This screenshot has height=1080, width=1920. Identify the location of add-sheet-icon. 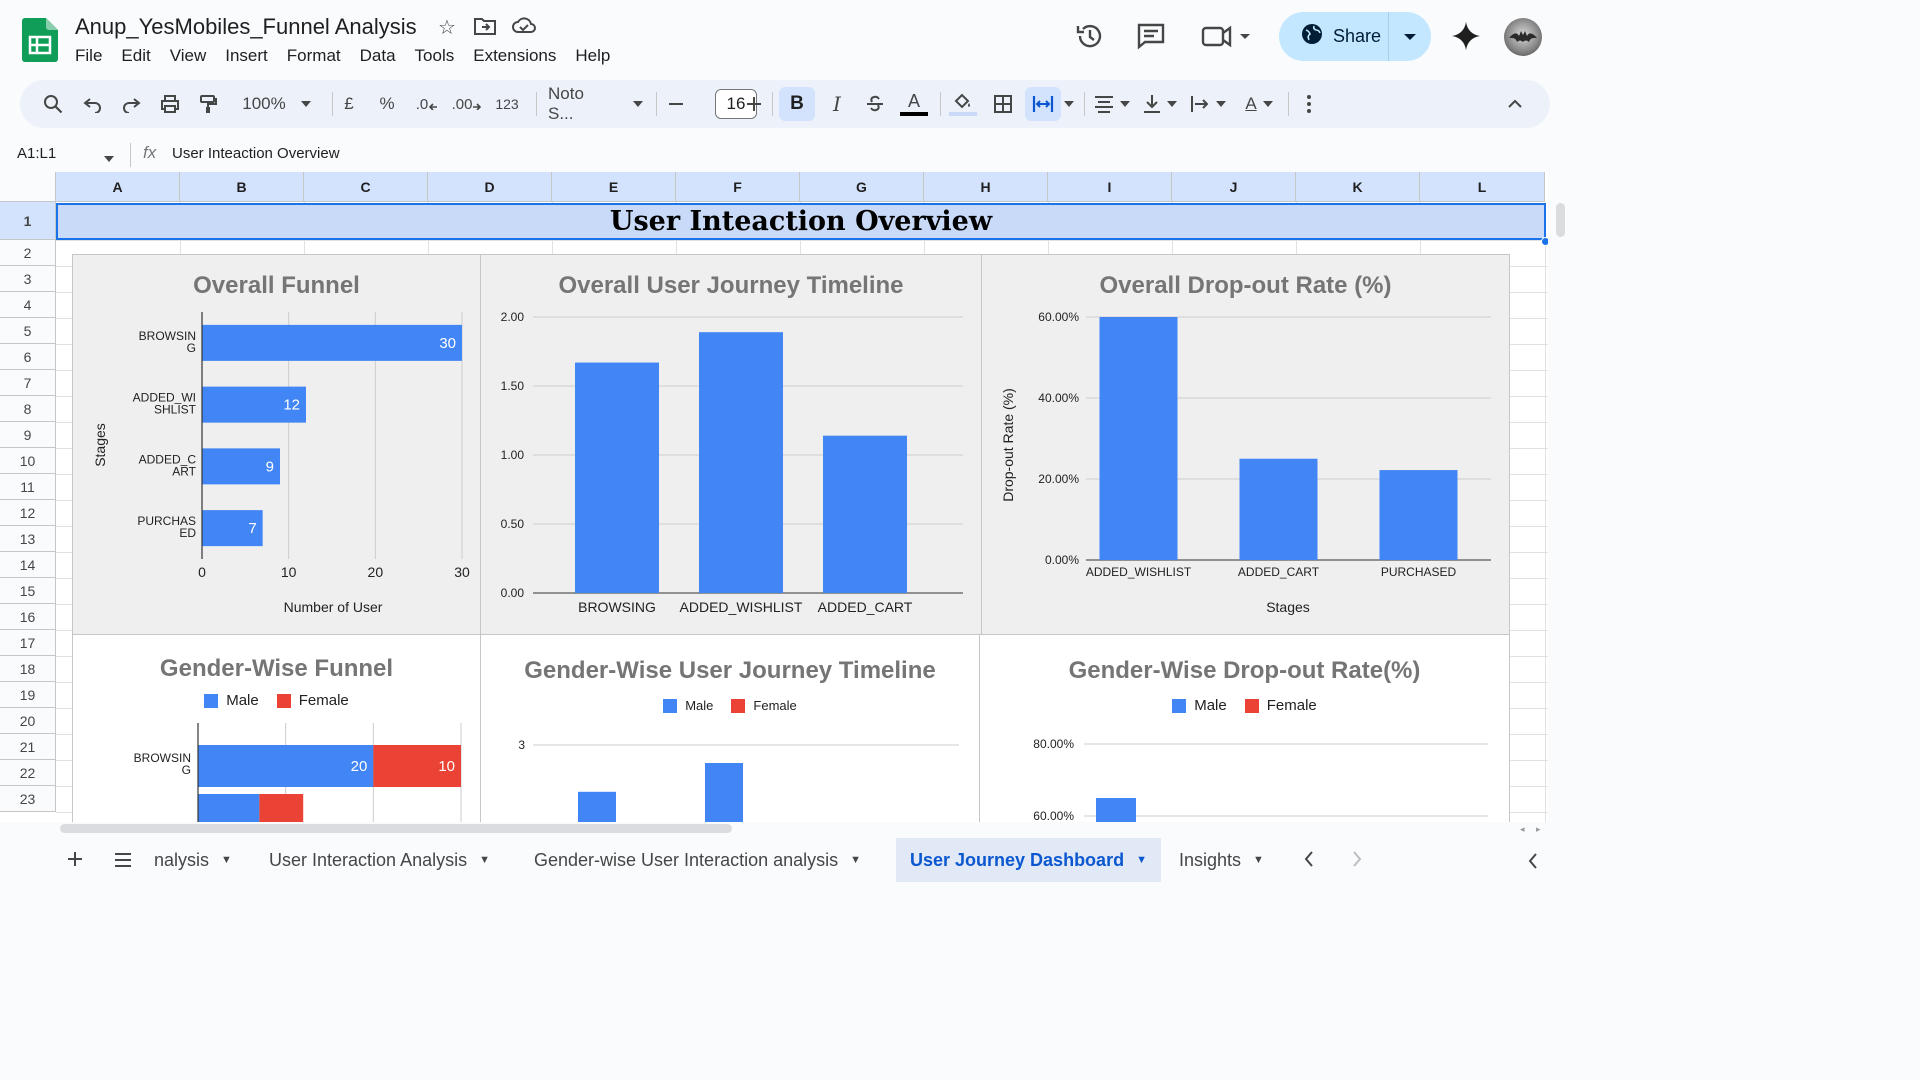
(75, 859).